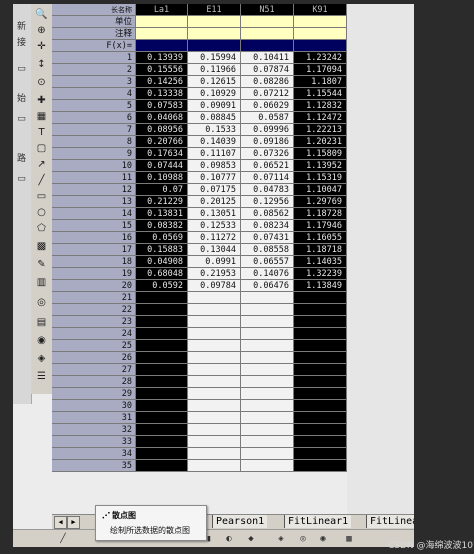 The width and height of the screenshot is (474, 554). I want to click on comment-cell, so click(214, 34).